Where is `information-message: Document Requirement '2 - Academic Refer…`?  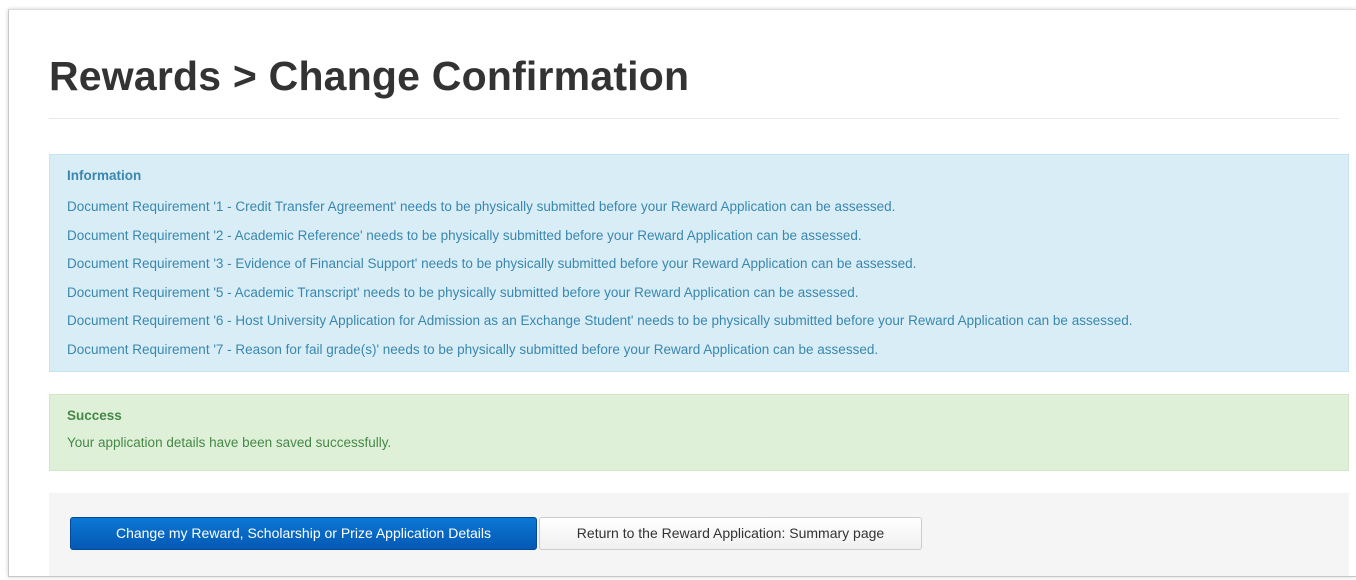 information-message: Document Requirement '2 - Academic Refer… is located at coordinates (464, 235).